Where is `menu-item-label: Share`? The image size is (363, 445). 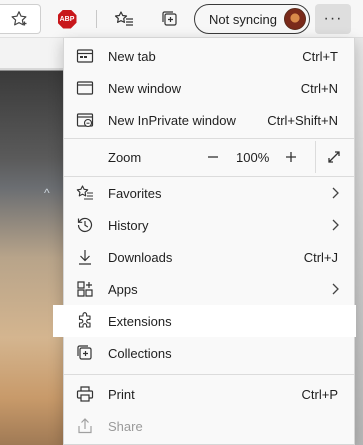 menu-item-label: Share is located at coordinates (125, 426).